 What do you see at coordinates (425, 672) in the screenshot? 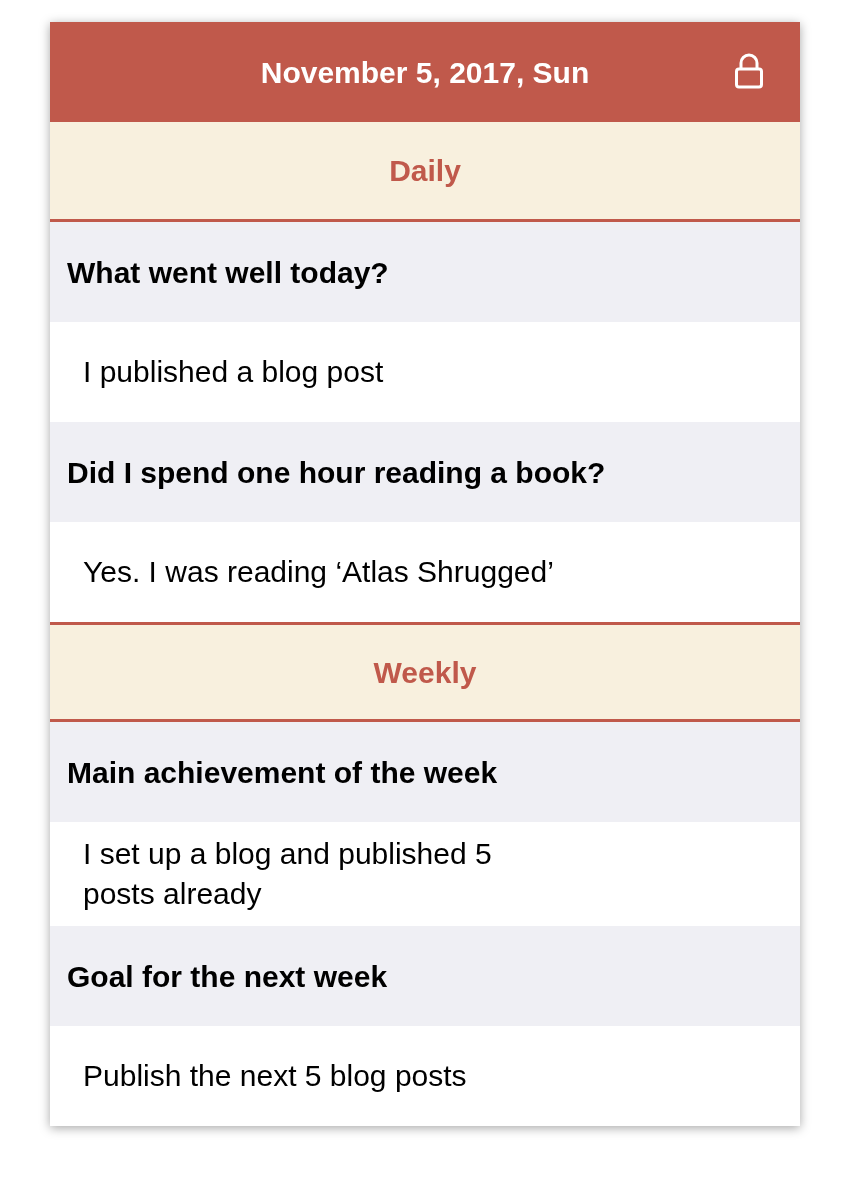
I see `section-title: Weekly` at bounding box center [425, 672].